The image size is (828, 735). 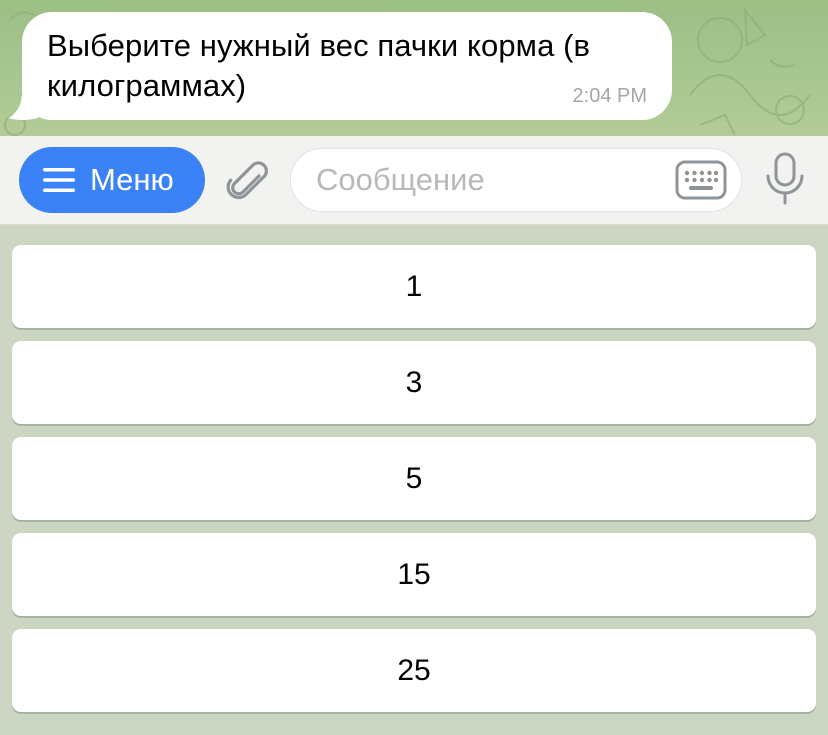 What do you see at coordinates (132, 179) in the screenshot?
I see `menu-button-label: Меню` at bounding box center [132, 179].